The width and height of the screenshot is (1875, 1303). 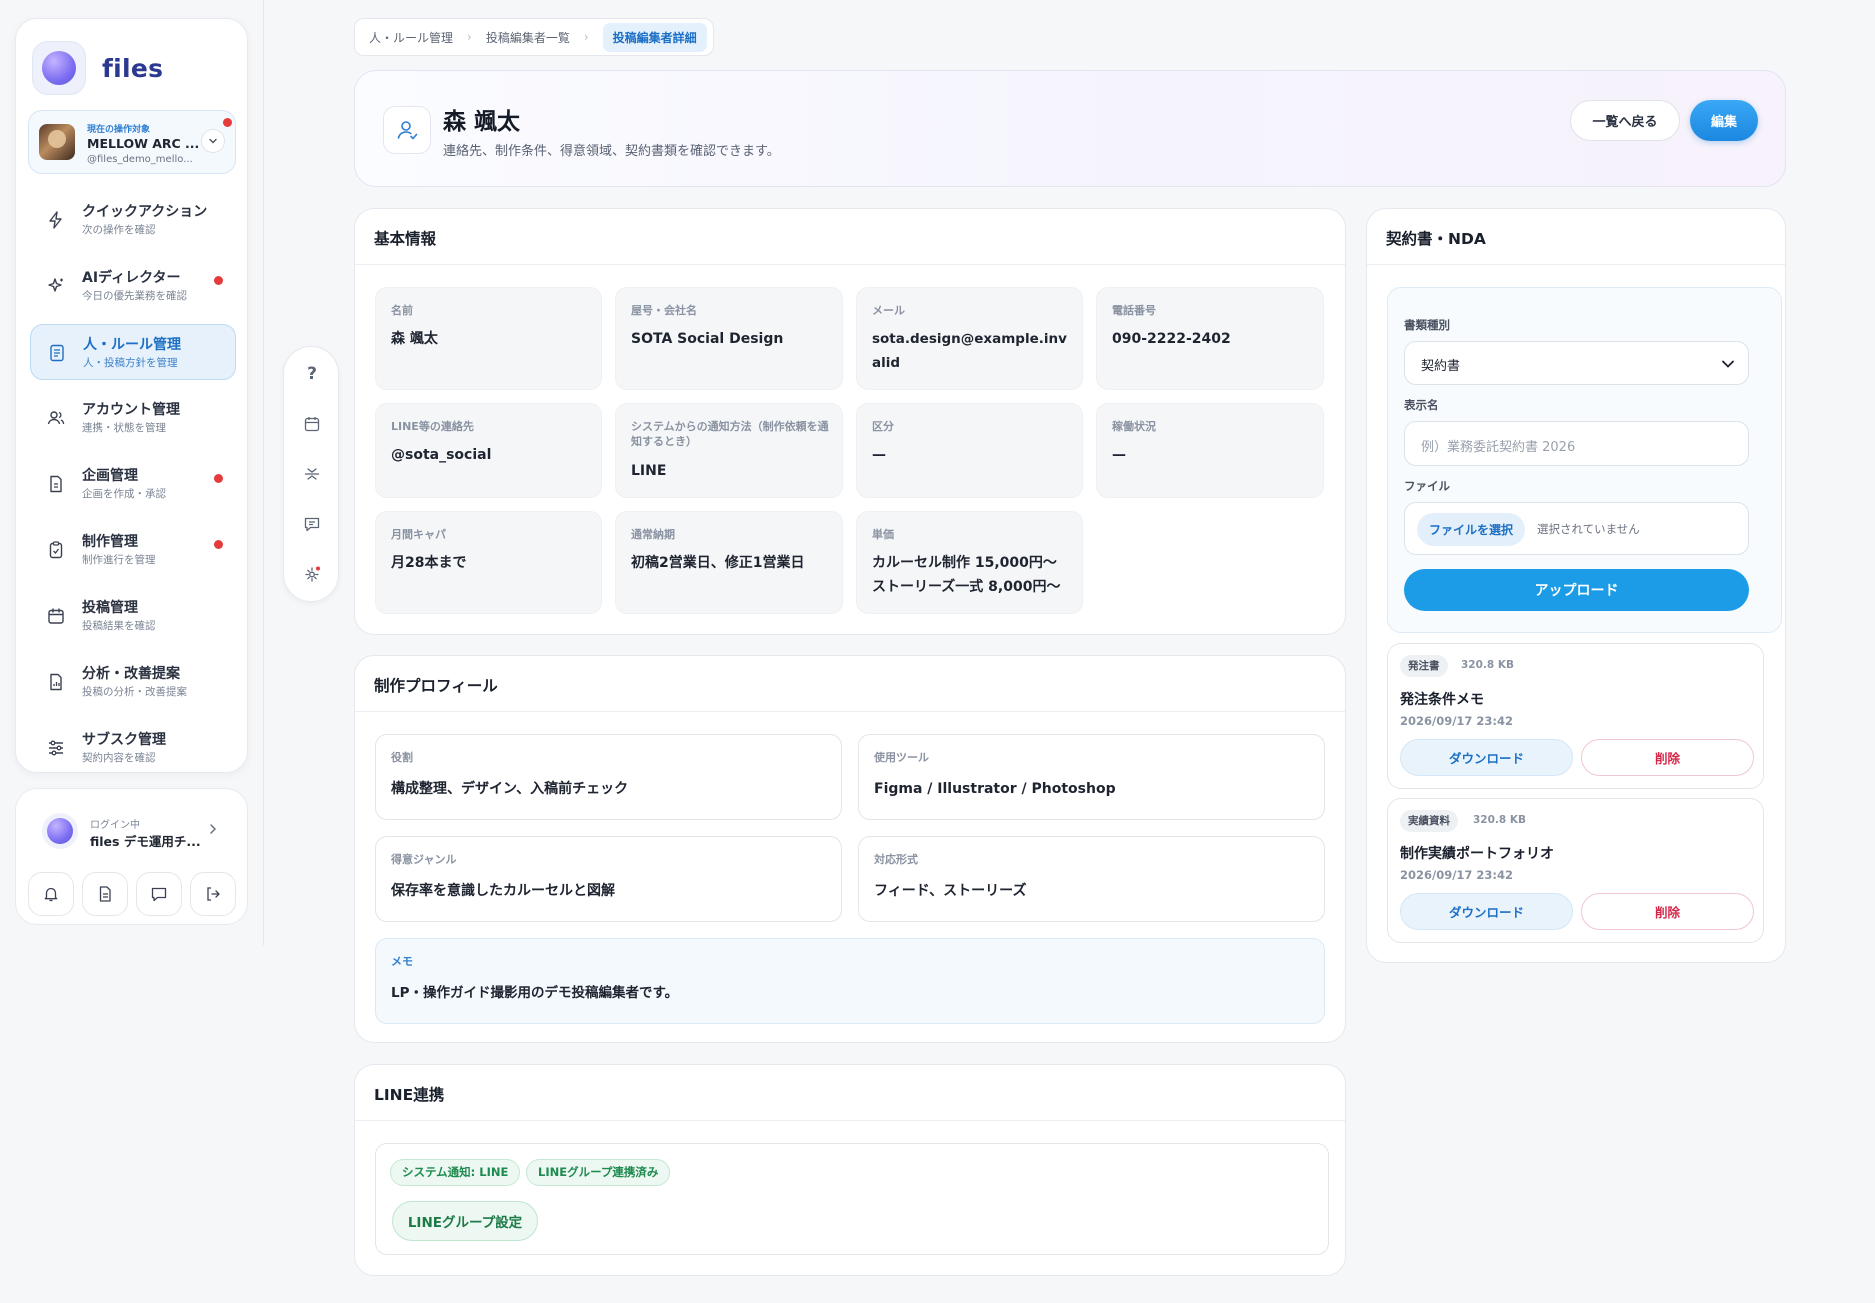 What do you see at coordinates (1427, 325) in the screenshot?
I see `doc-type-label: 書類種別` at bounding box center [1427, 325].